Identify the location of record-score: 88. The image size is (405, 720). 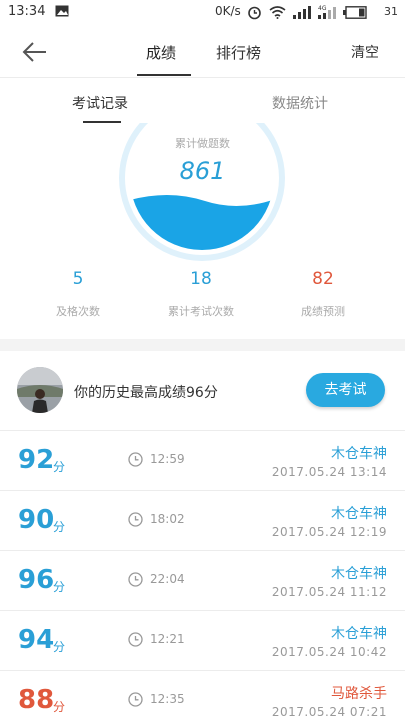
(36, 700).